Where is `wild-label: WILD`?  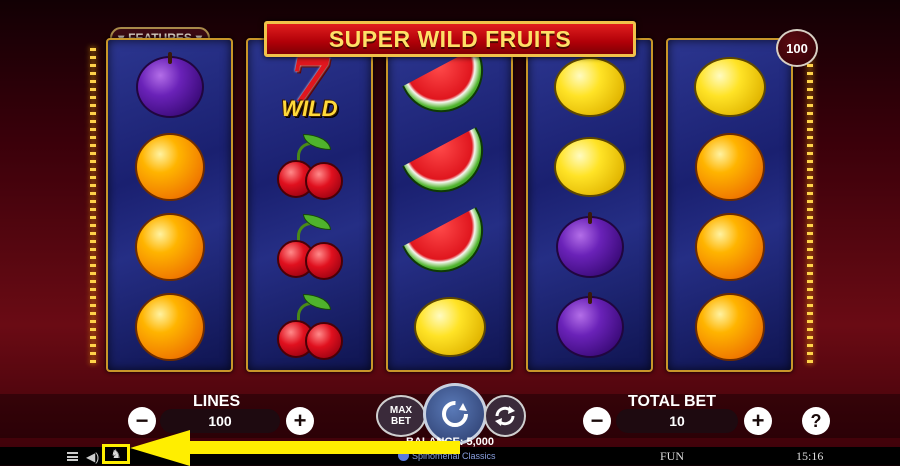
wild-label: WILD is located at coordinates (309, 108).